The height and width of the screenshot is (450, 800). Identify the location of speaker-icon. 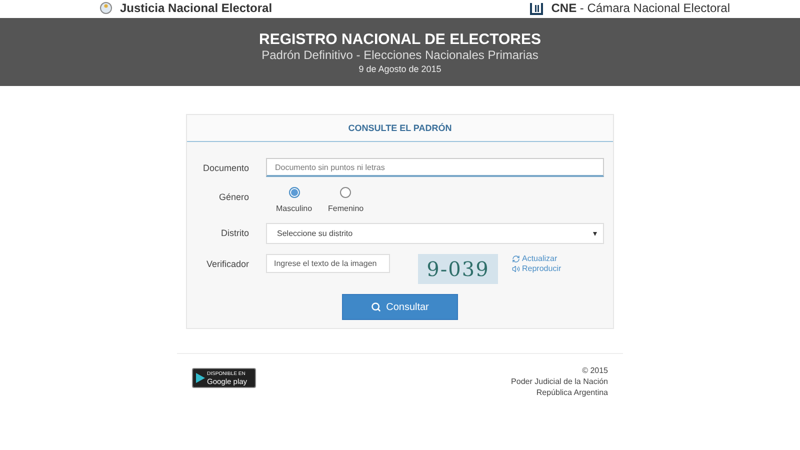
(516, 268).